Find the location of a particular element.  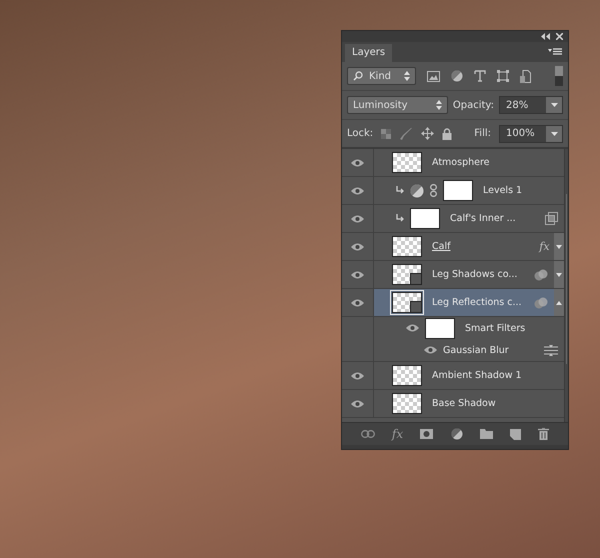

layer-row: Levels 1 is located at coordinates (453, 191).